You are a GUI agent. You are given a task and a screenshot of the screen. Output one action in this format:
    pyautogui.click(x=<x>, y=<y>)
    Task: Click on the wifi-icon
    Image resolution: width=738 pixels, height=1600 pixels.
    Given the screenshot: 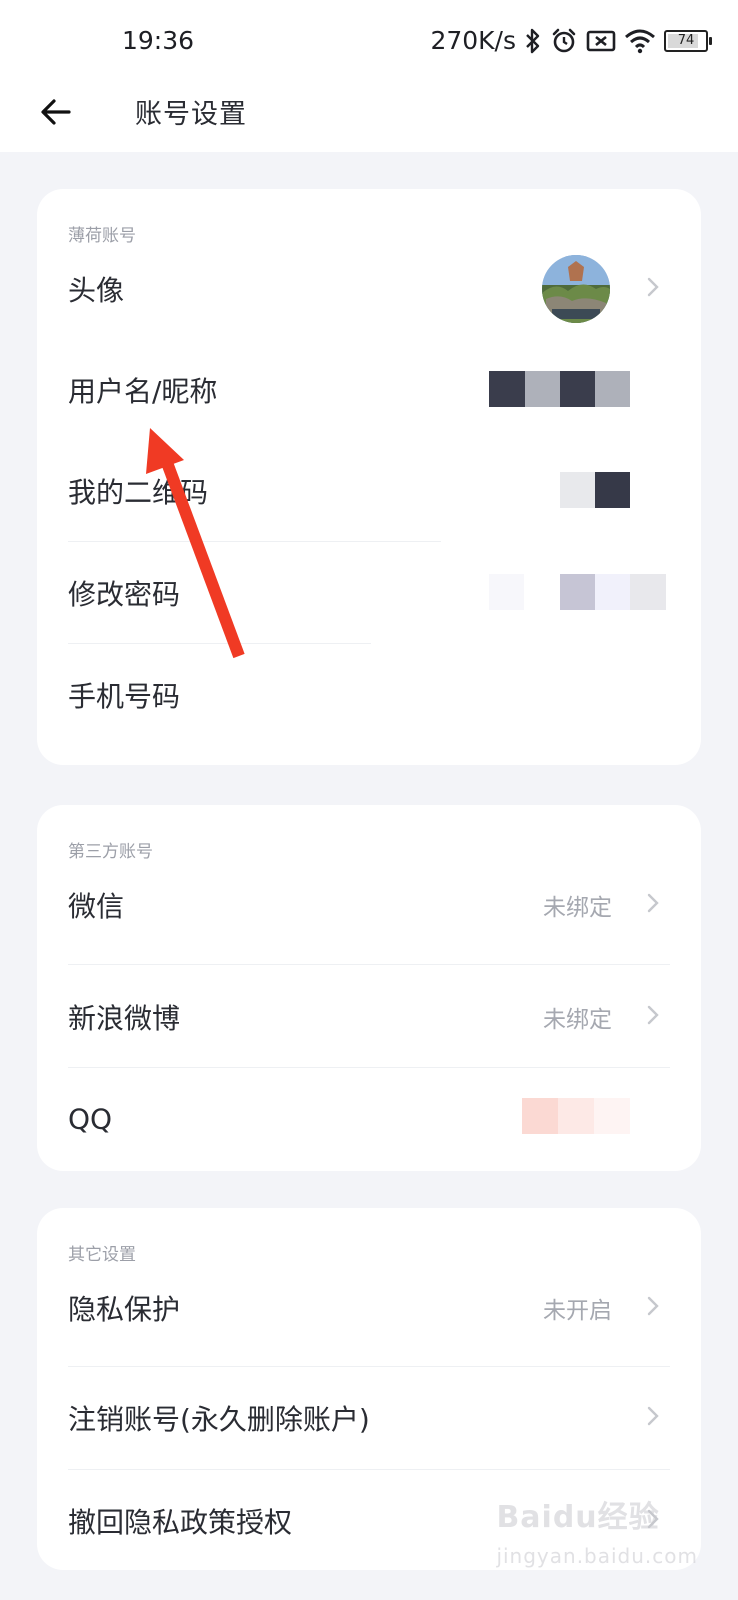 What is the action you would take?
    pyautogui.click(x=640, y=41)
    